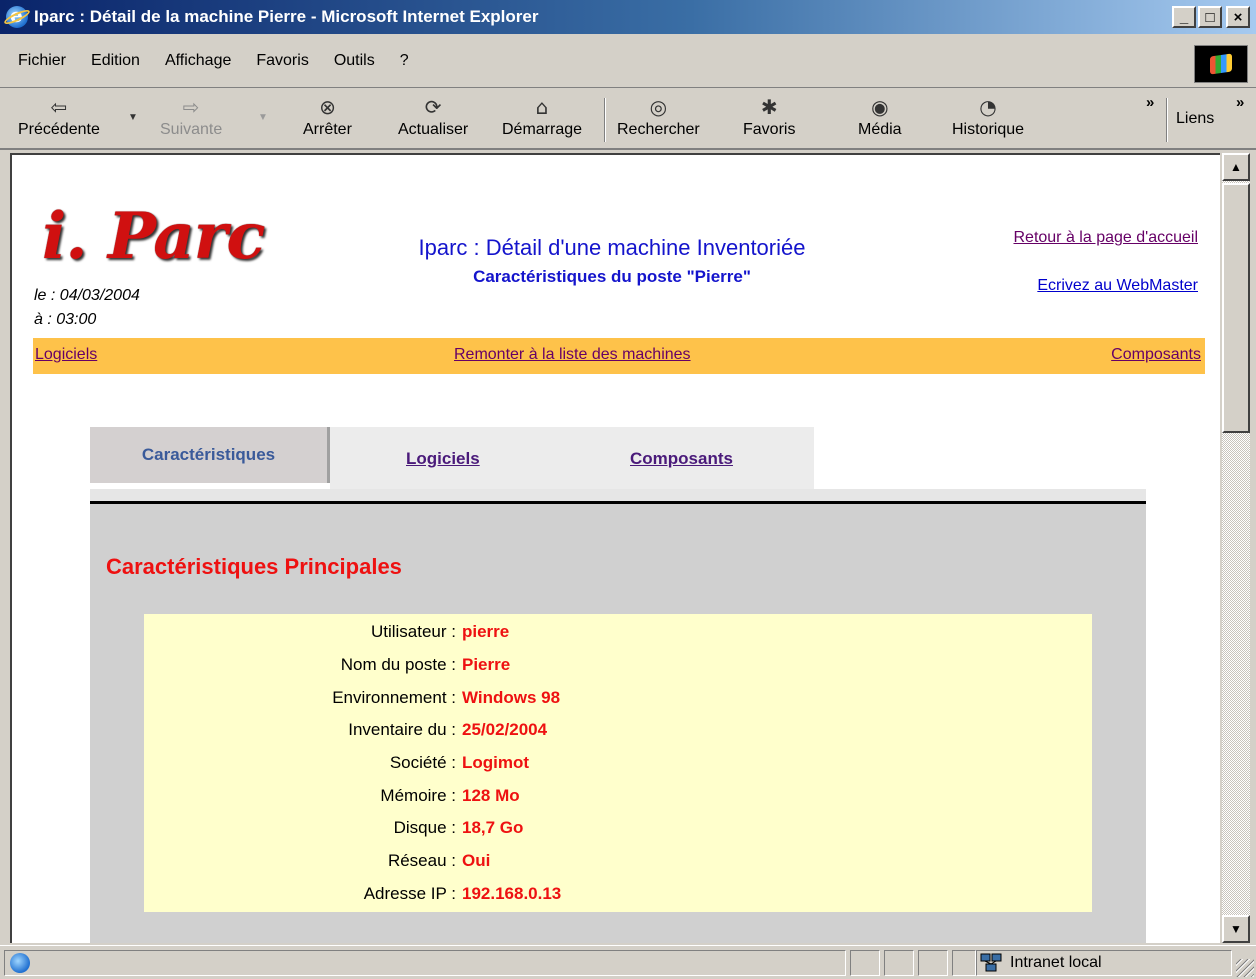  What do you see at coordinates (618, 698) in the screenshot?
I see `info-row-environnement: Environnement : Windows 98` at bounding box center [618, 698].